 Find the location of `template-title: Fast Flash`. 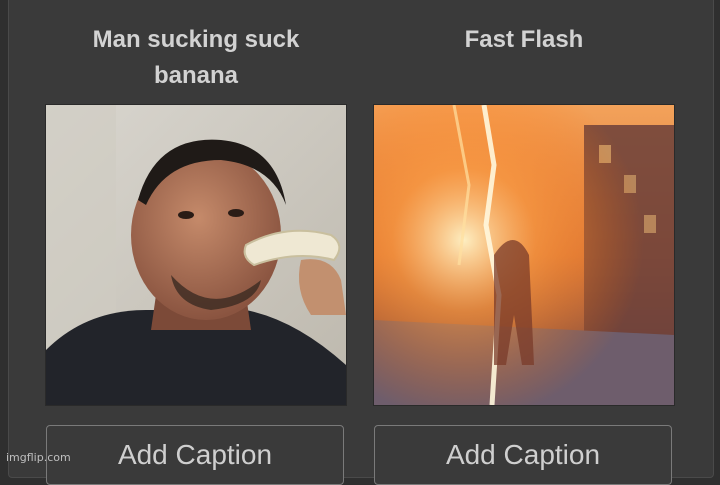

template-title: Fast Flash is located at coordinates (524, 40).